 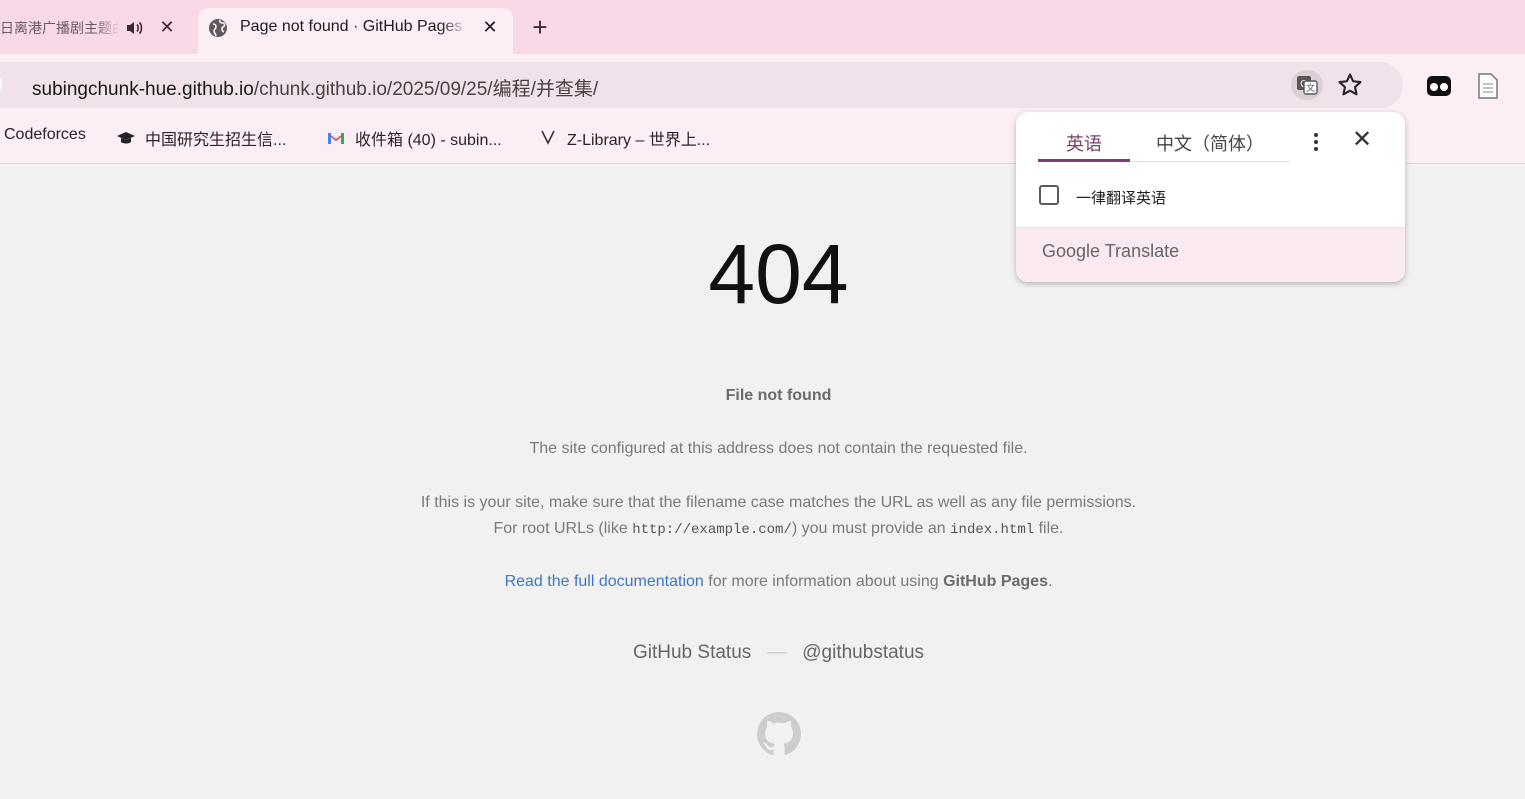 What do you see at coordinates (1084, 146) in the screenshot?
I see `tab-source-language: 英语` at bounding box center [1084, 146].